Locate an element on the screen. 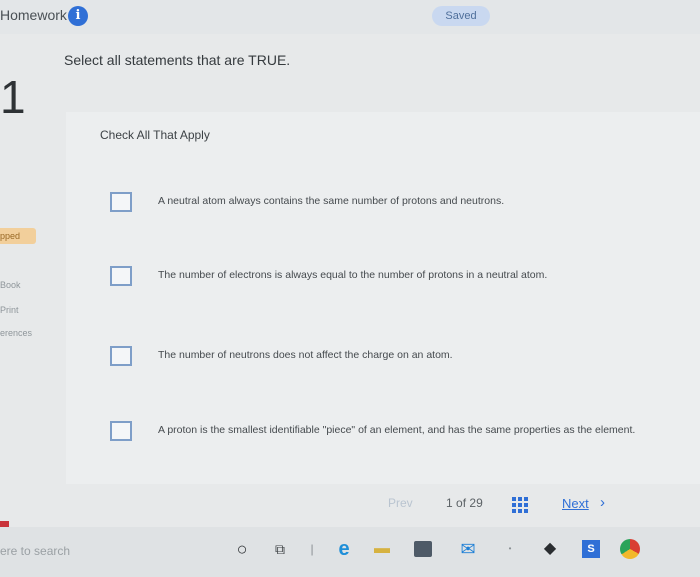 The width and height of the screenshot is (700, 577). current-page: 1 is located at coordinates (449, 503).